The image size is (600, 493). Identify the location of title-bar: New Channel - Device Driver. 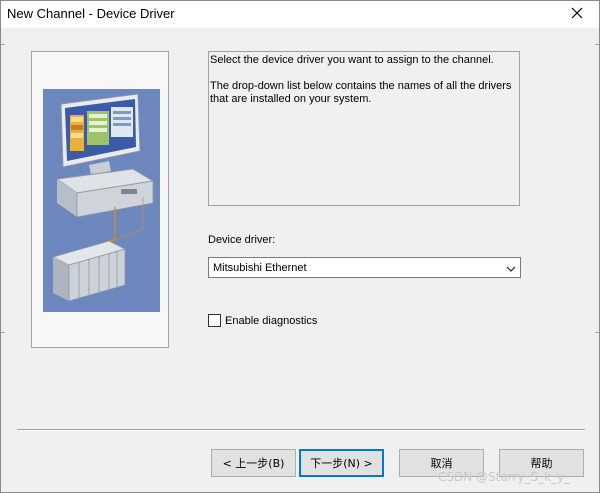
(300, 14).